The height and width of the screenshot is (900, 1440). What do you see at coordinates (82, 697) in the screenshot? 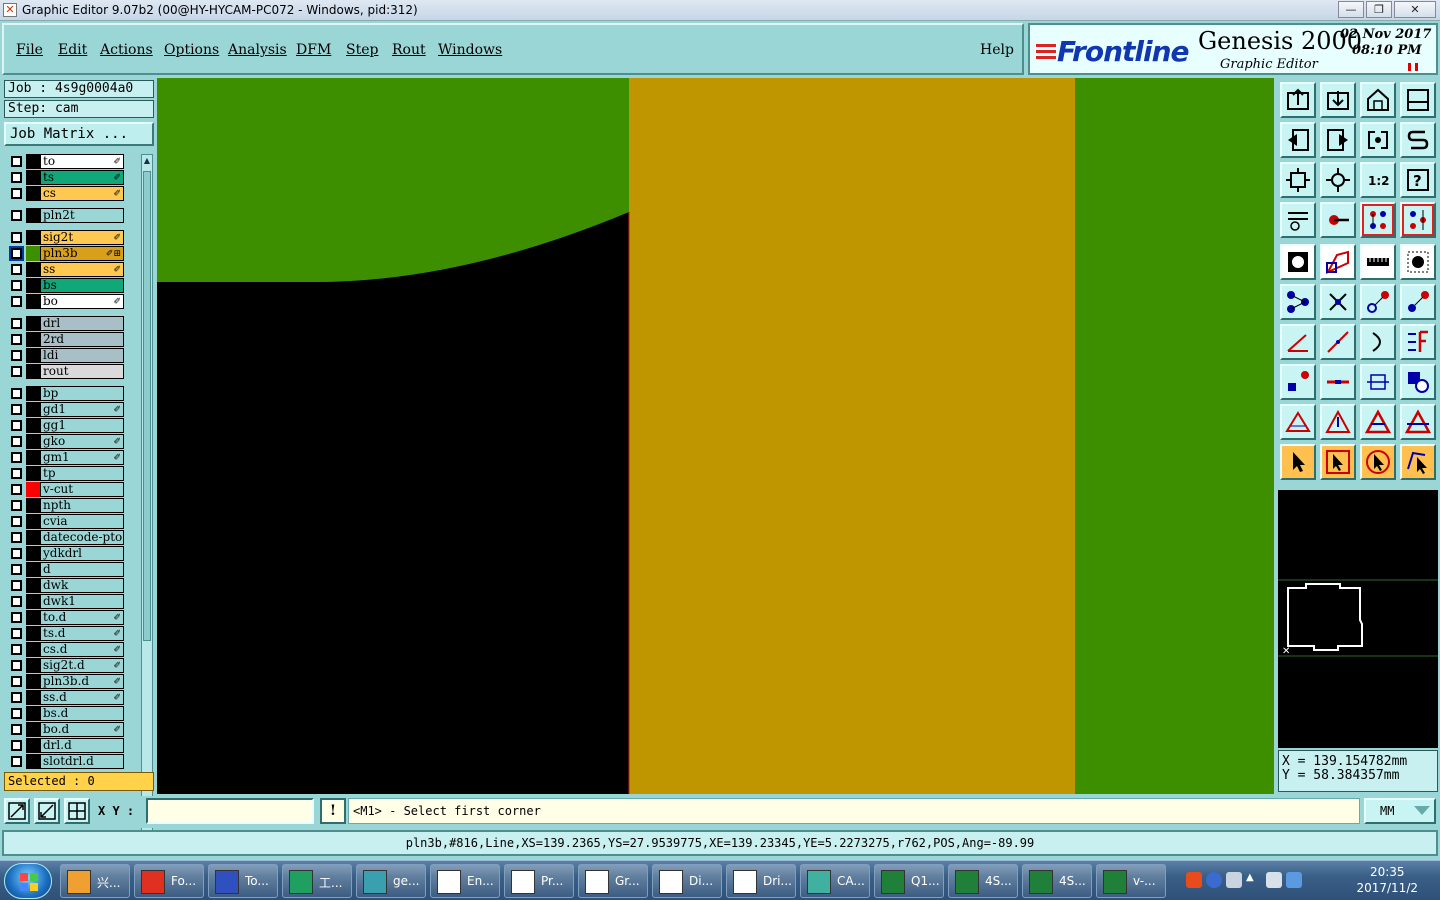
I see `layer-name: ss.d ✐` at bounding box center [82, 697].